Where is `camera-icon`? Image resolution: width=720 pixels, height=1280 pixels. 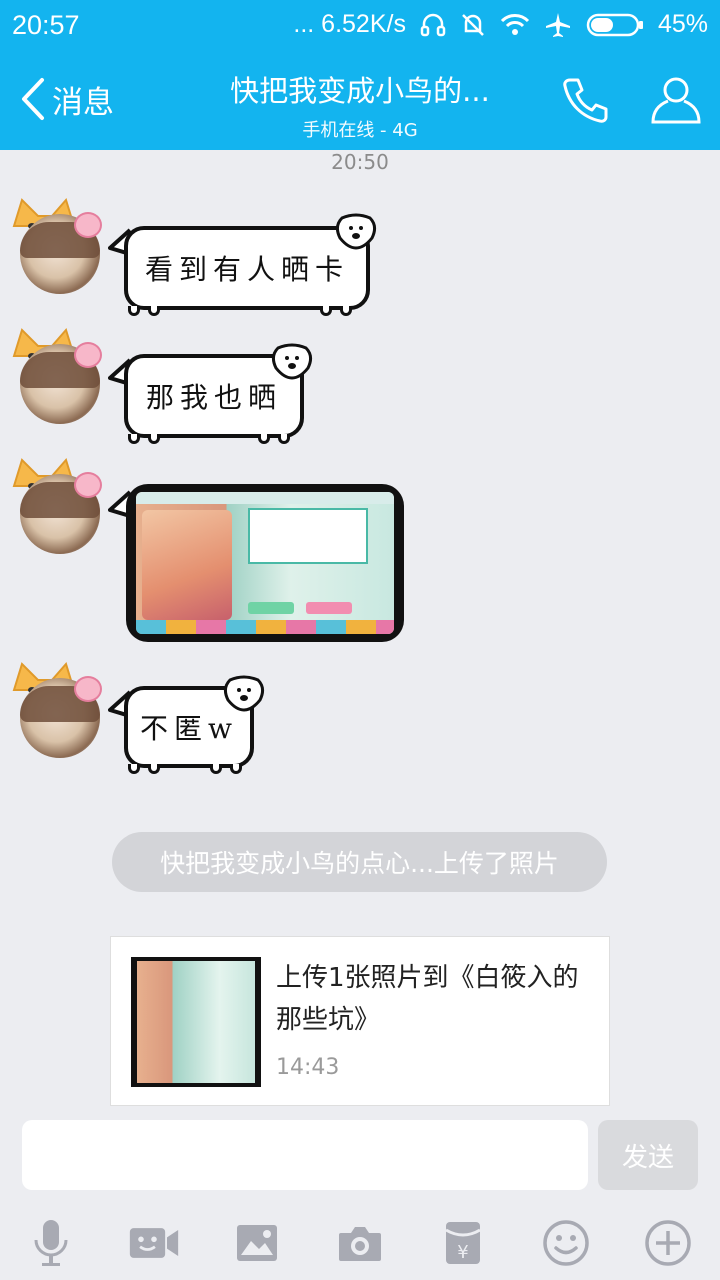
camera-icon is located at coordinates (360, 1243).